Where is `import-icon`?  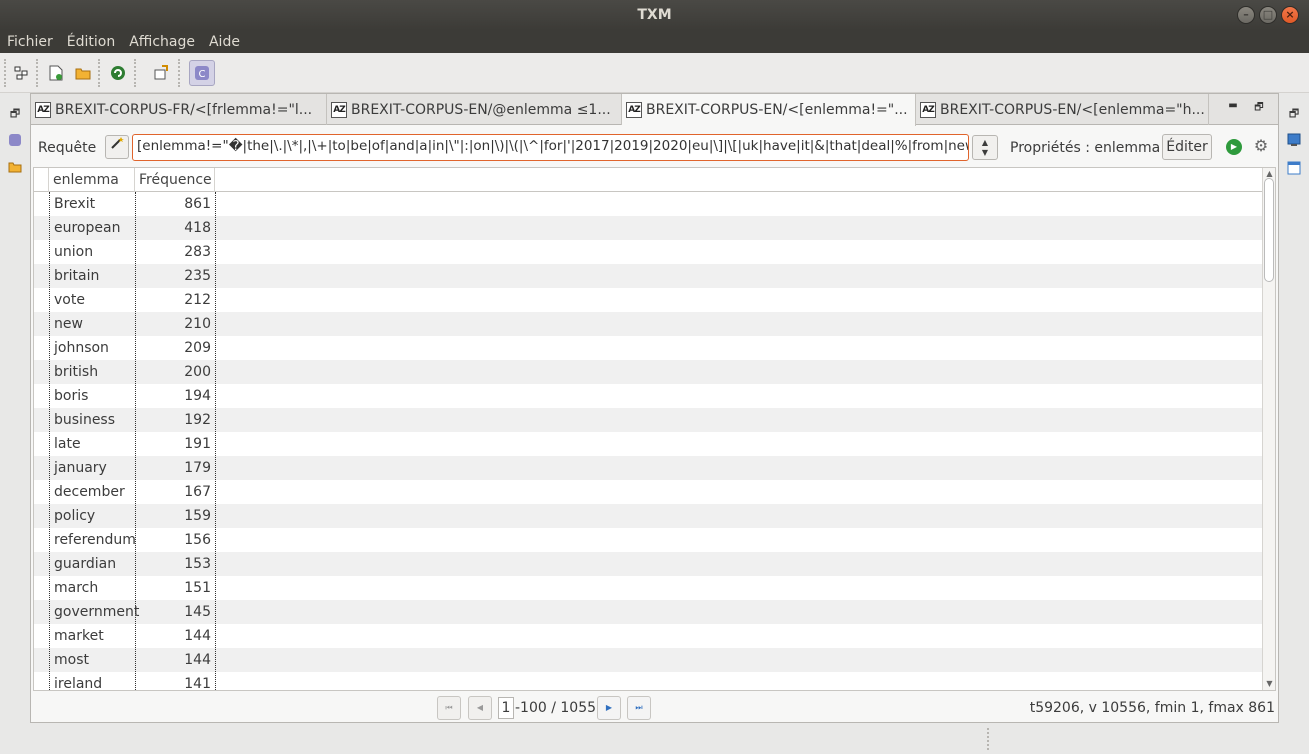 import-icon is located at coordinates (161, 73).